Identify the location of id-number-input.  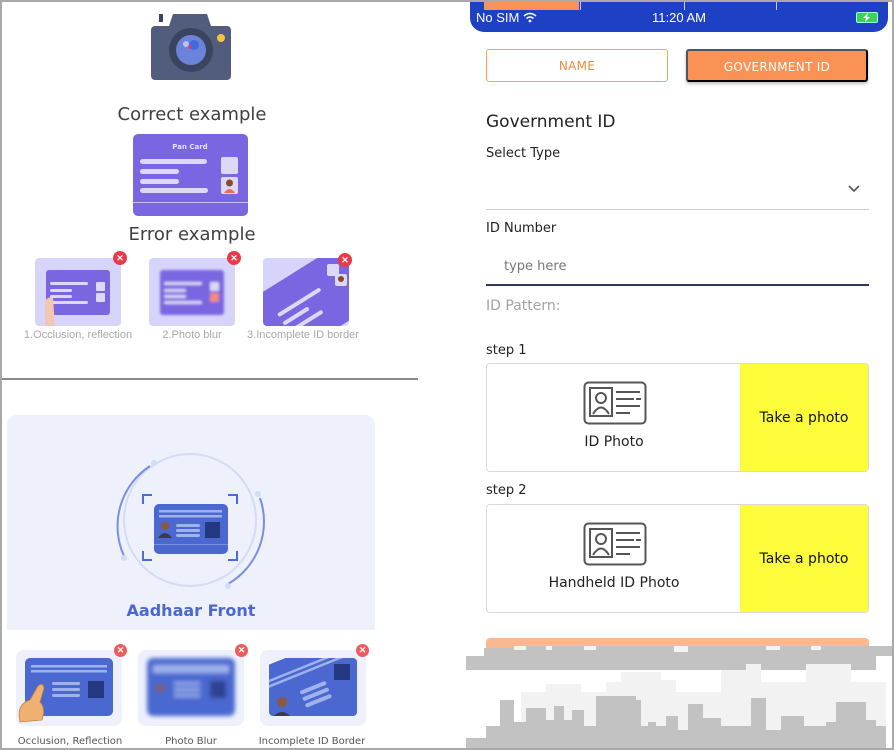
(677, 267).